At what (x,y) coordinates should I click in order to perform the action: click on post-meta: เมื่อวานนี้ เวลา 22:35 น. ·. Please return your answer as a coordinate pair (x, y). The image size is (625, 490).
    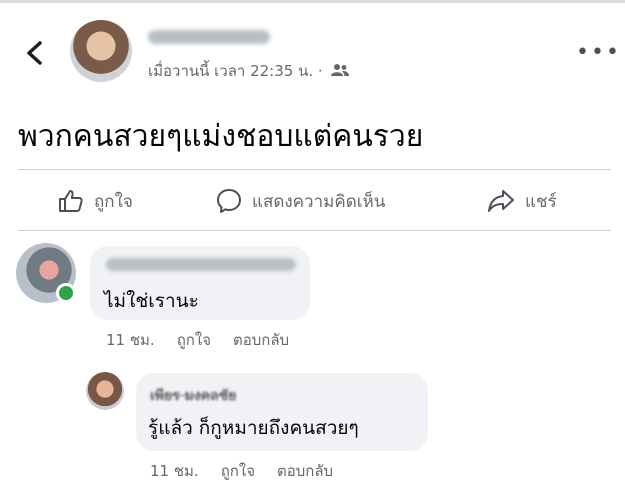
    Looking at the image, I should click on (249, 71).